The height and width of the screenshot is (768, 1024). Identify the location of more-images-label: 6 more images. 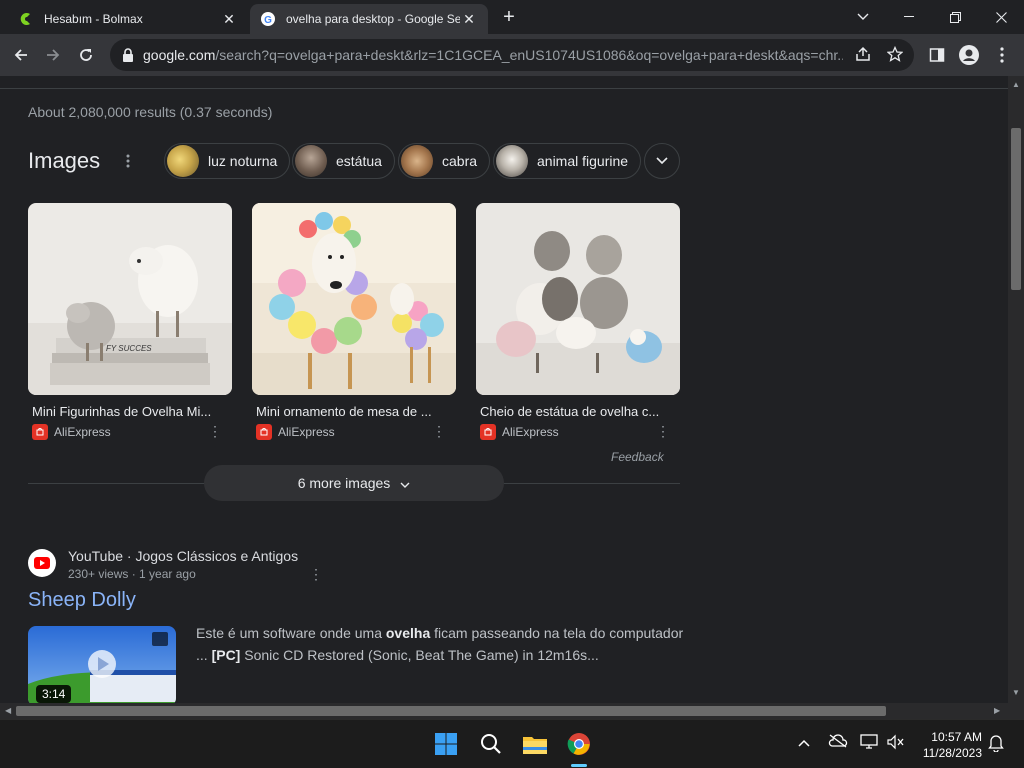
(344, 483).